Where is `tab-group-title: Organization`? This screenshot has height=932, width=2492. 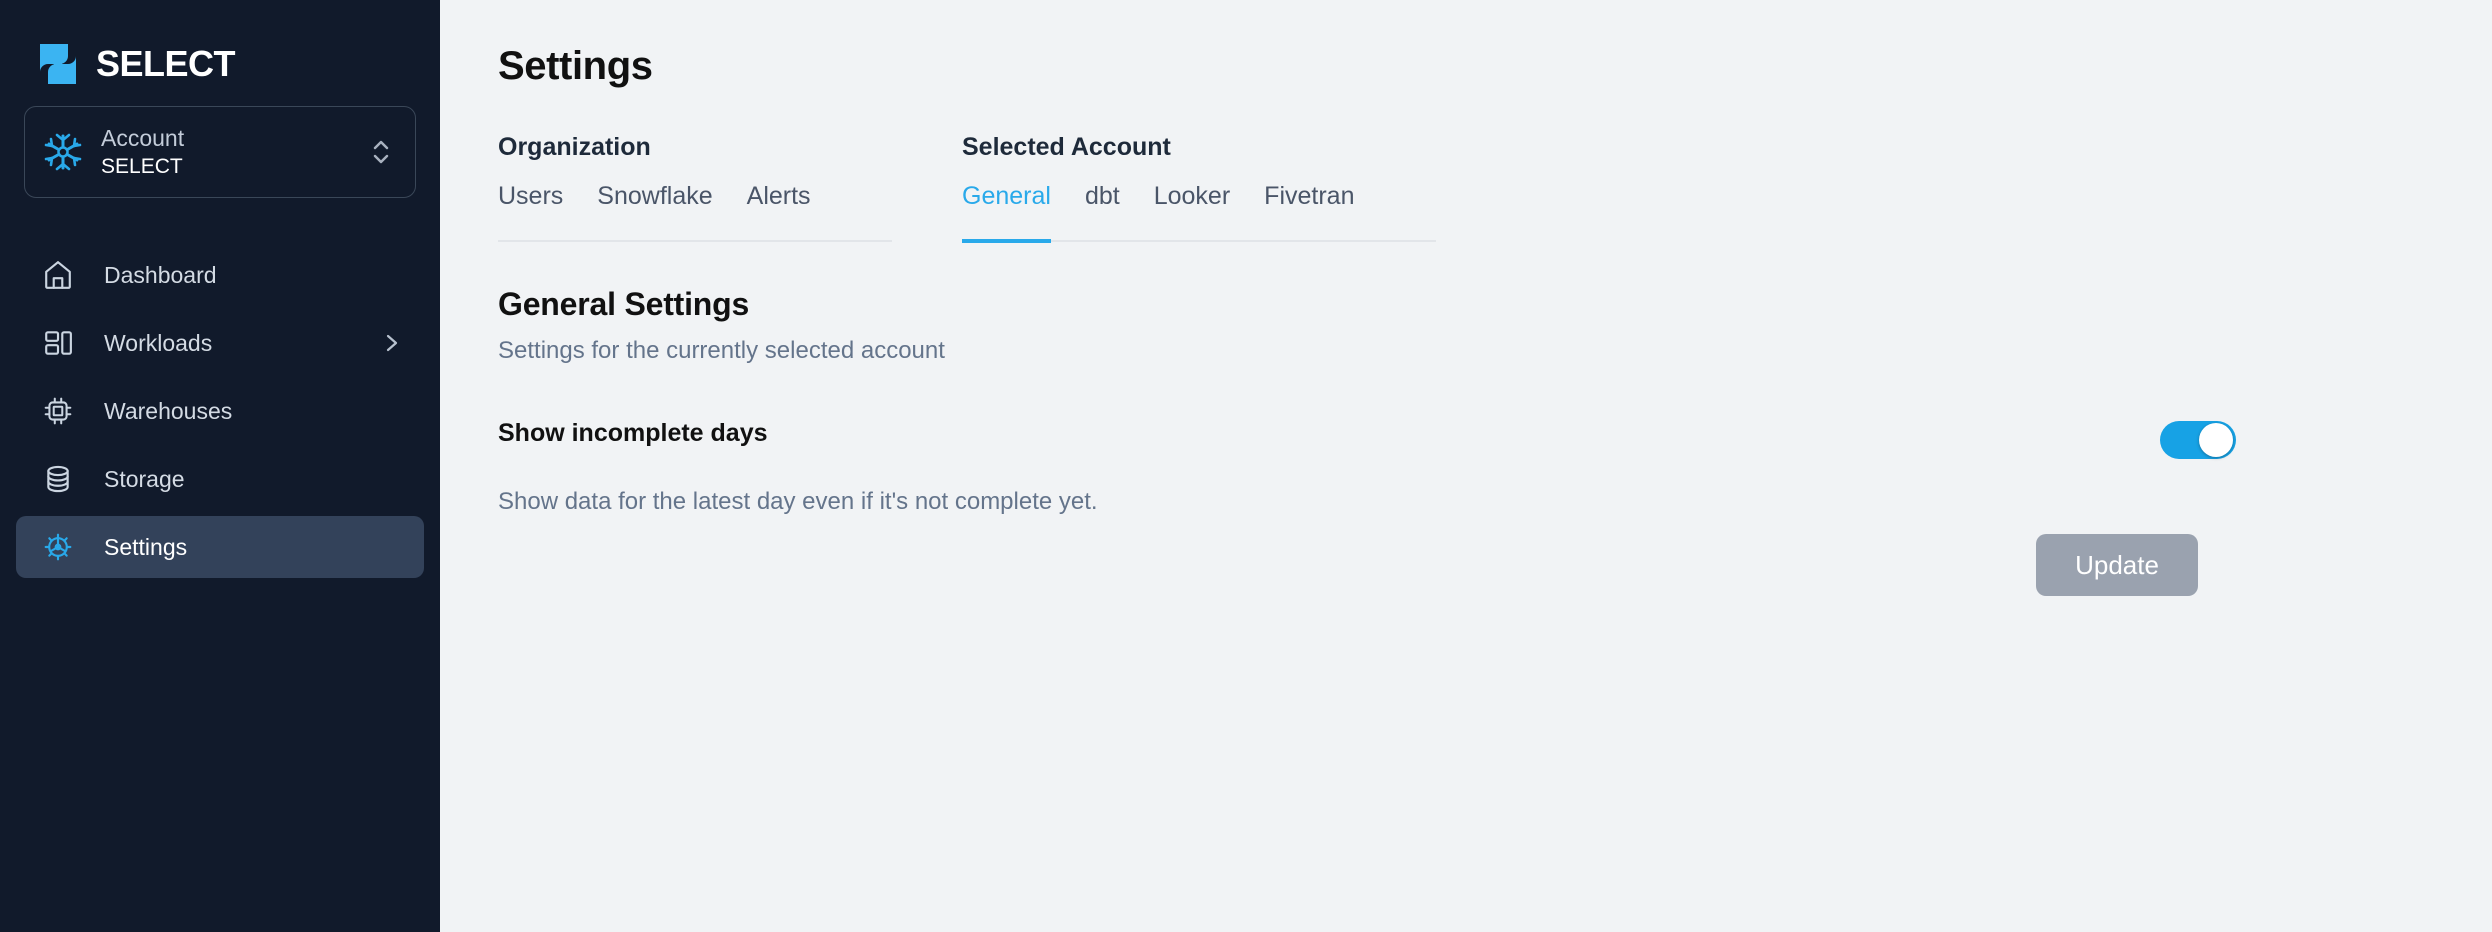 tab-group-title: Organization is located at coordinates (574, 147).